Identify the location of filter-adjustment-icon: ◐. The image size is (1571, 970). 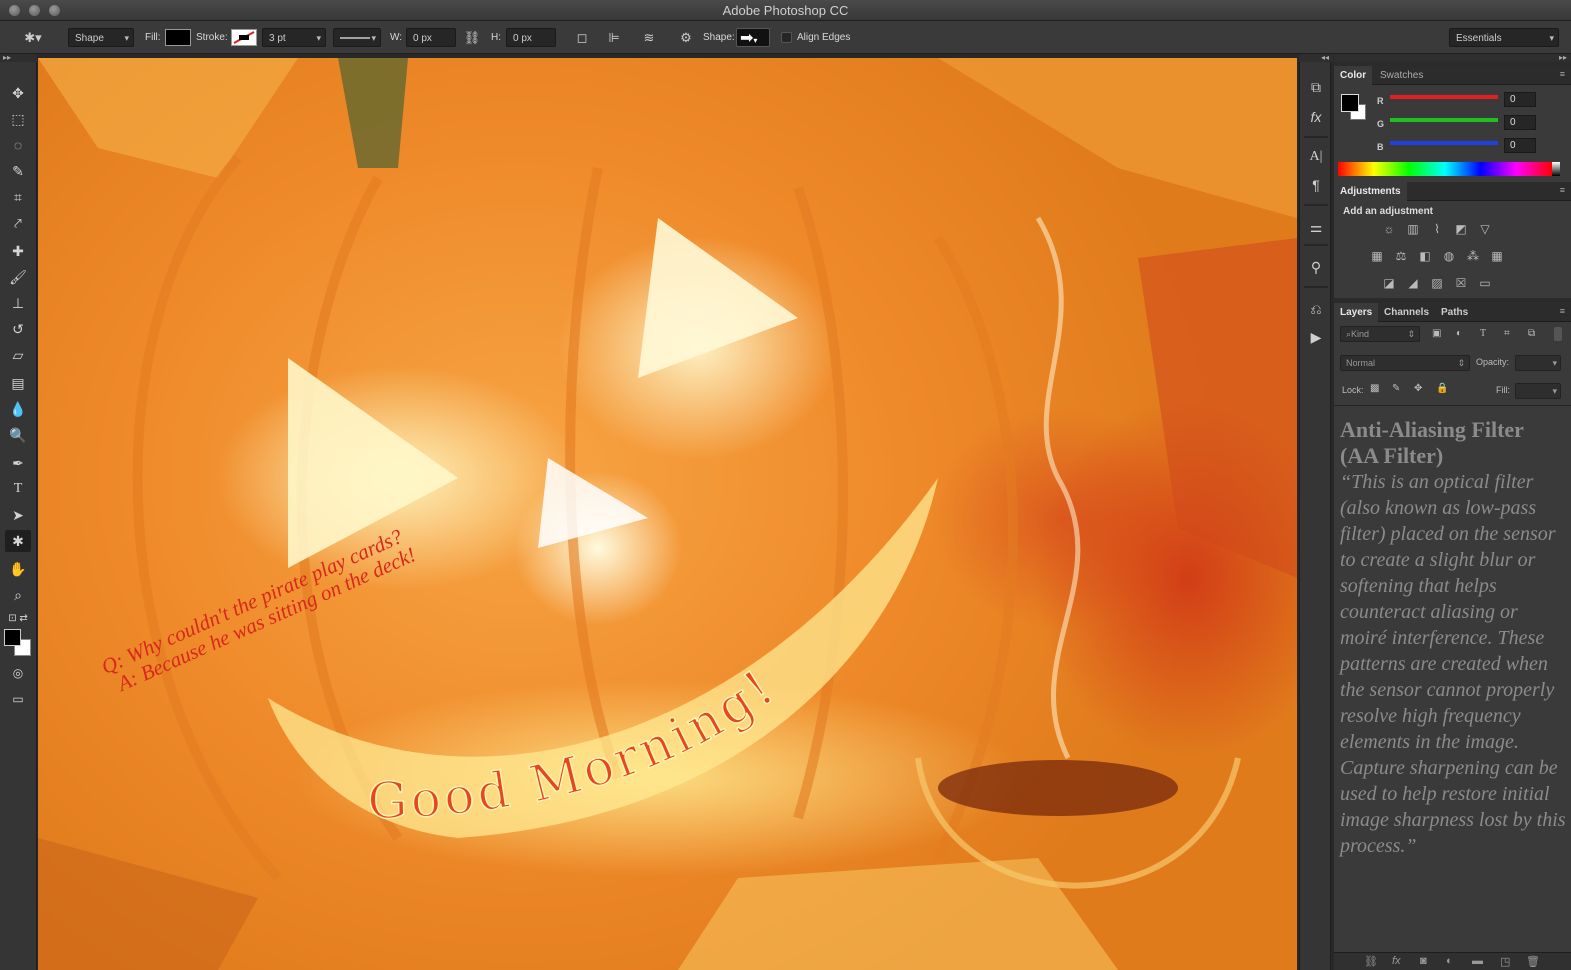
(1459, 333).